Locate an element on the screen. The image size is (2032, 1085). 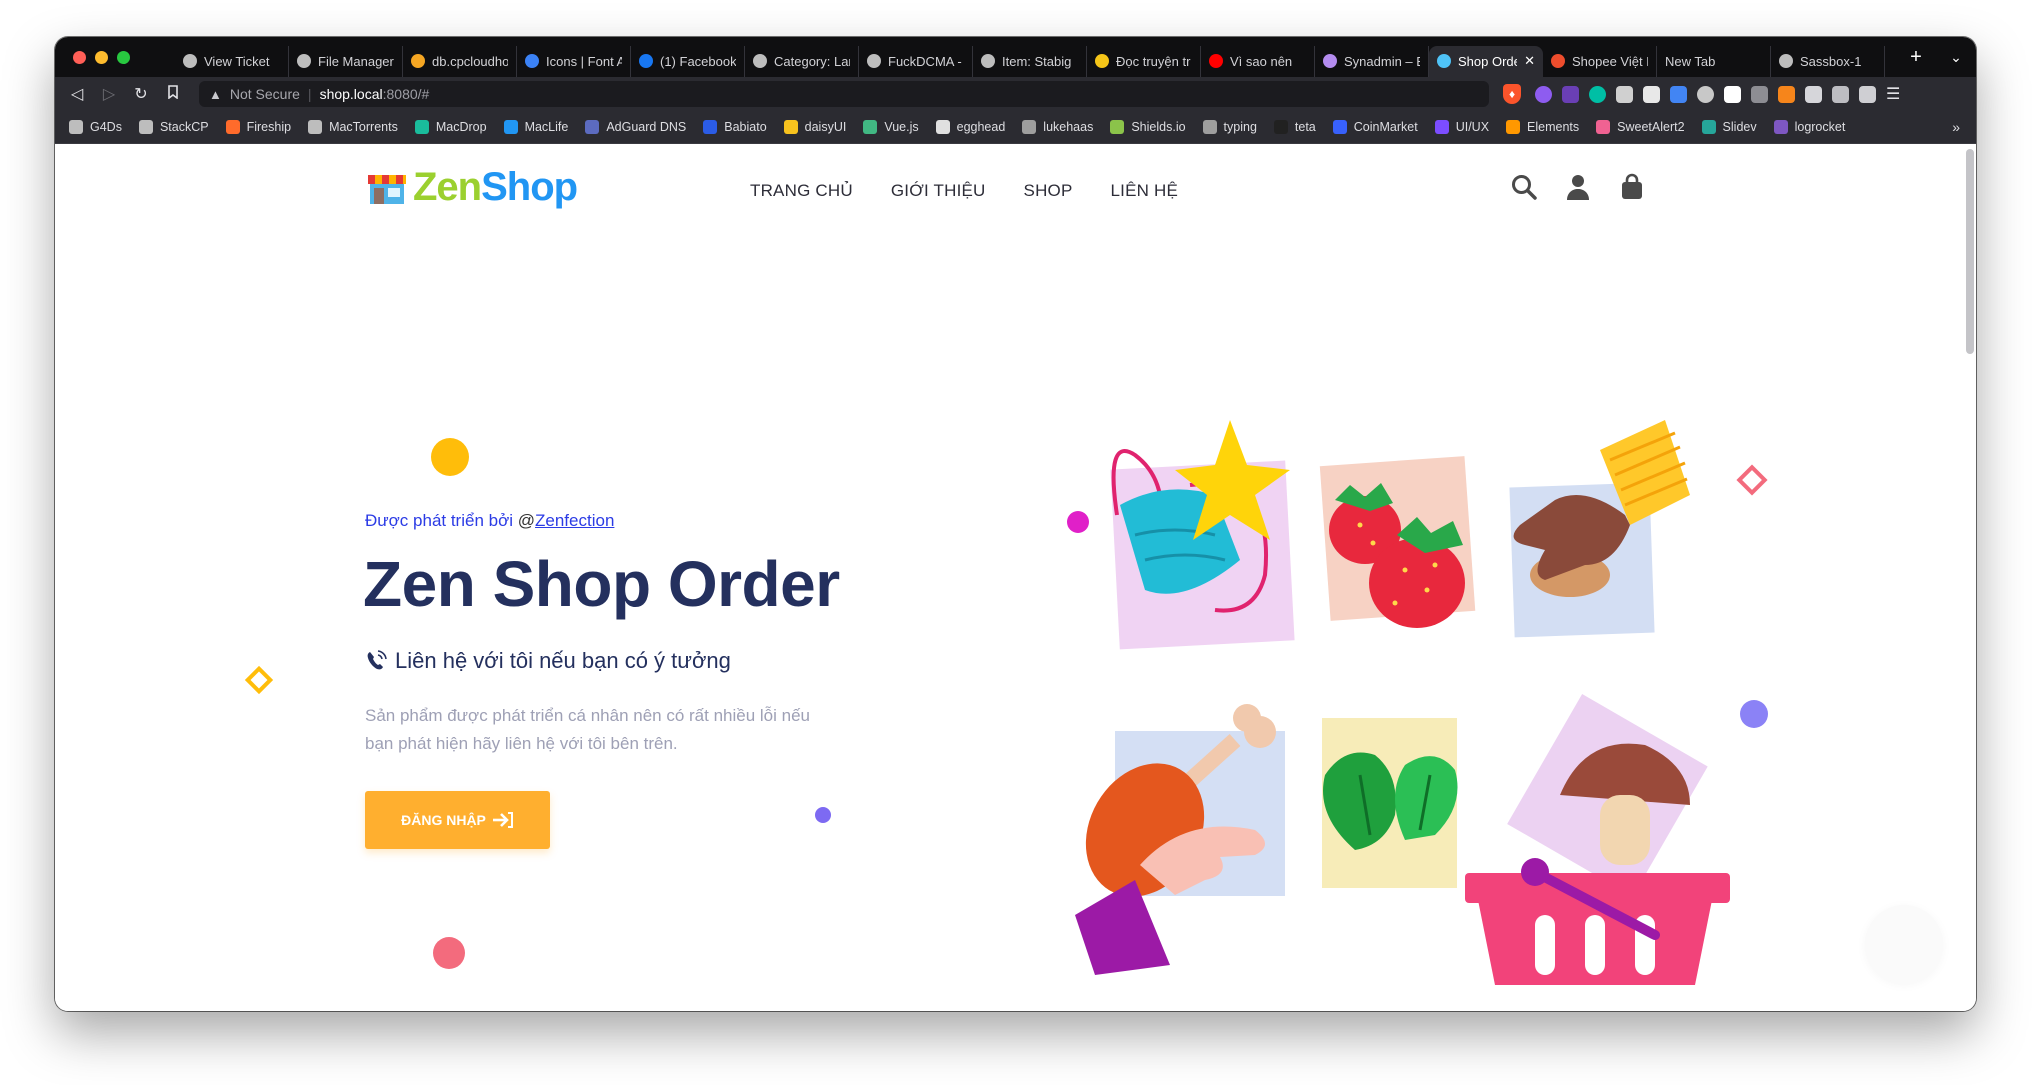
n-icon is located at coordinates (1102, 61).